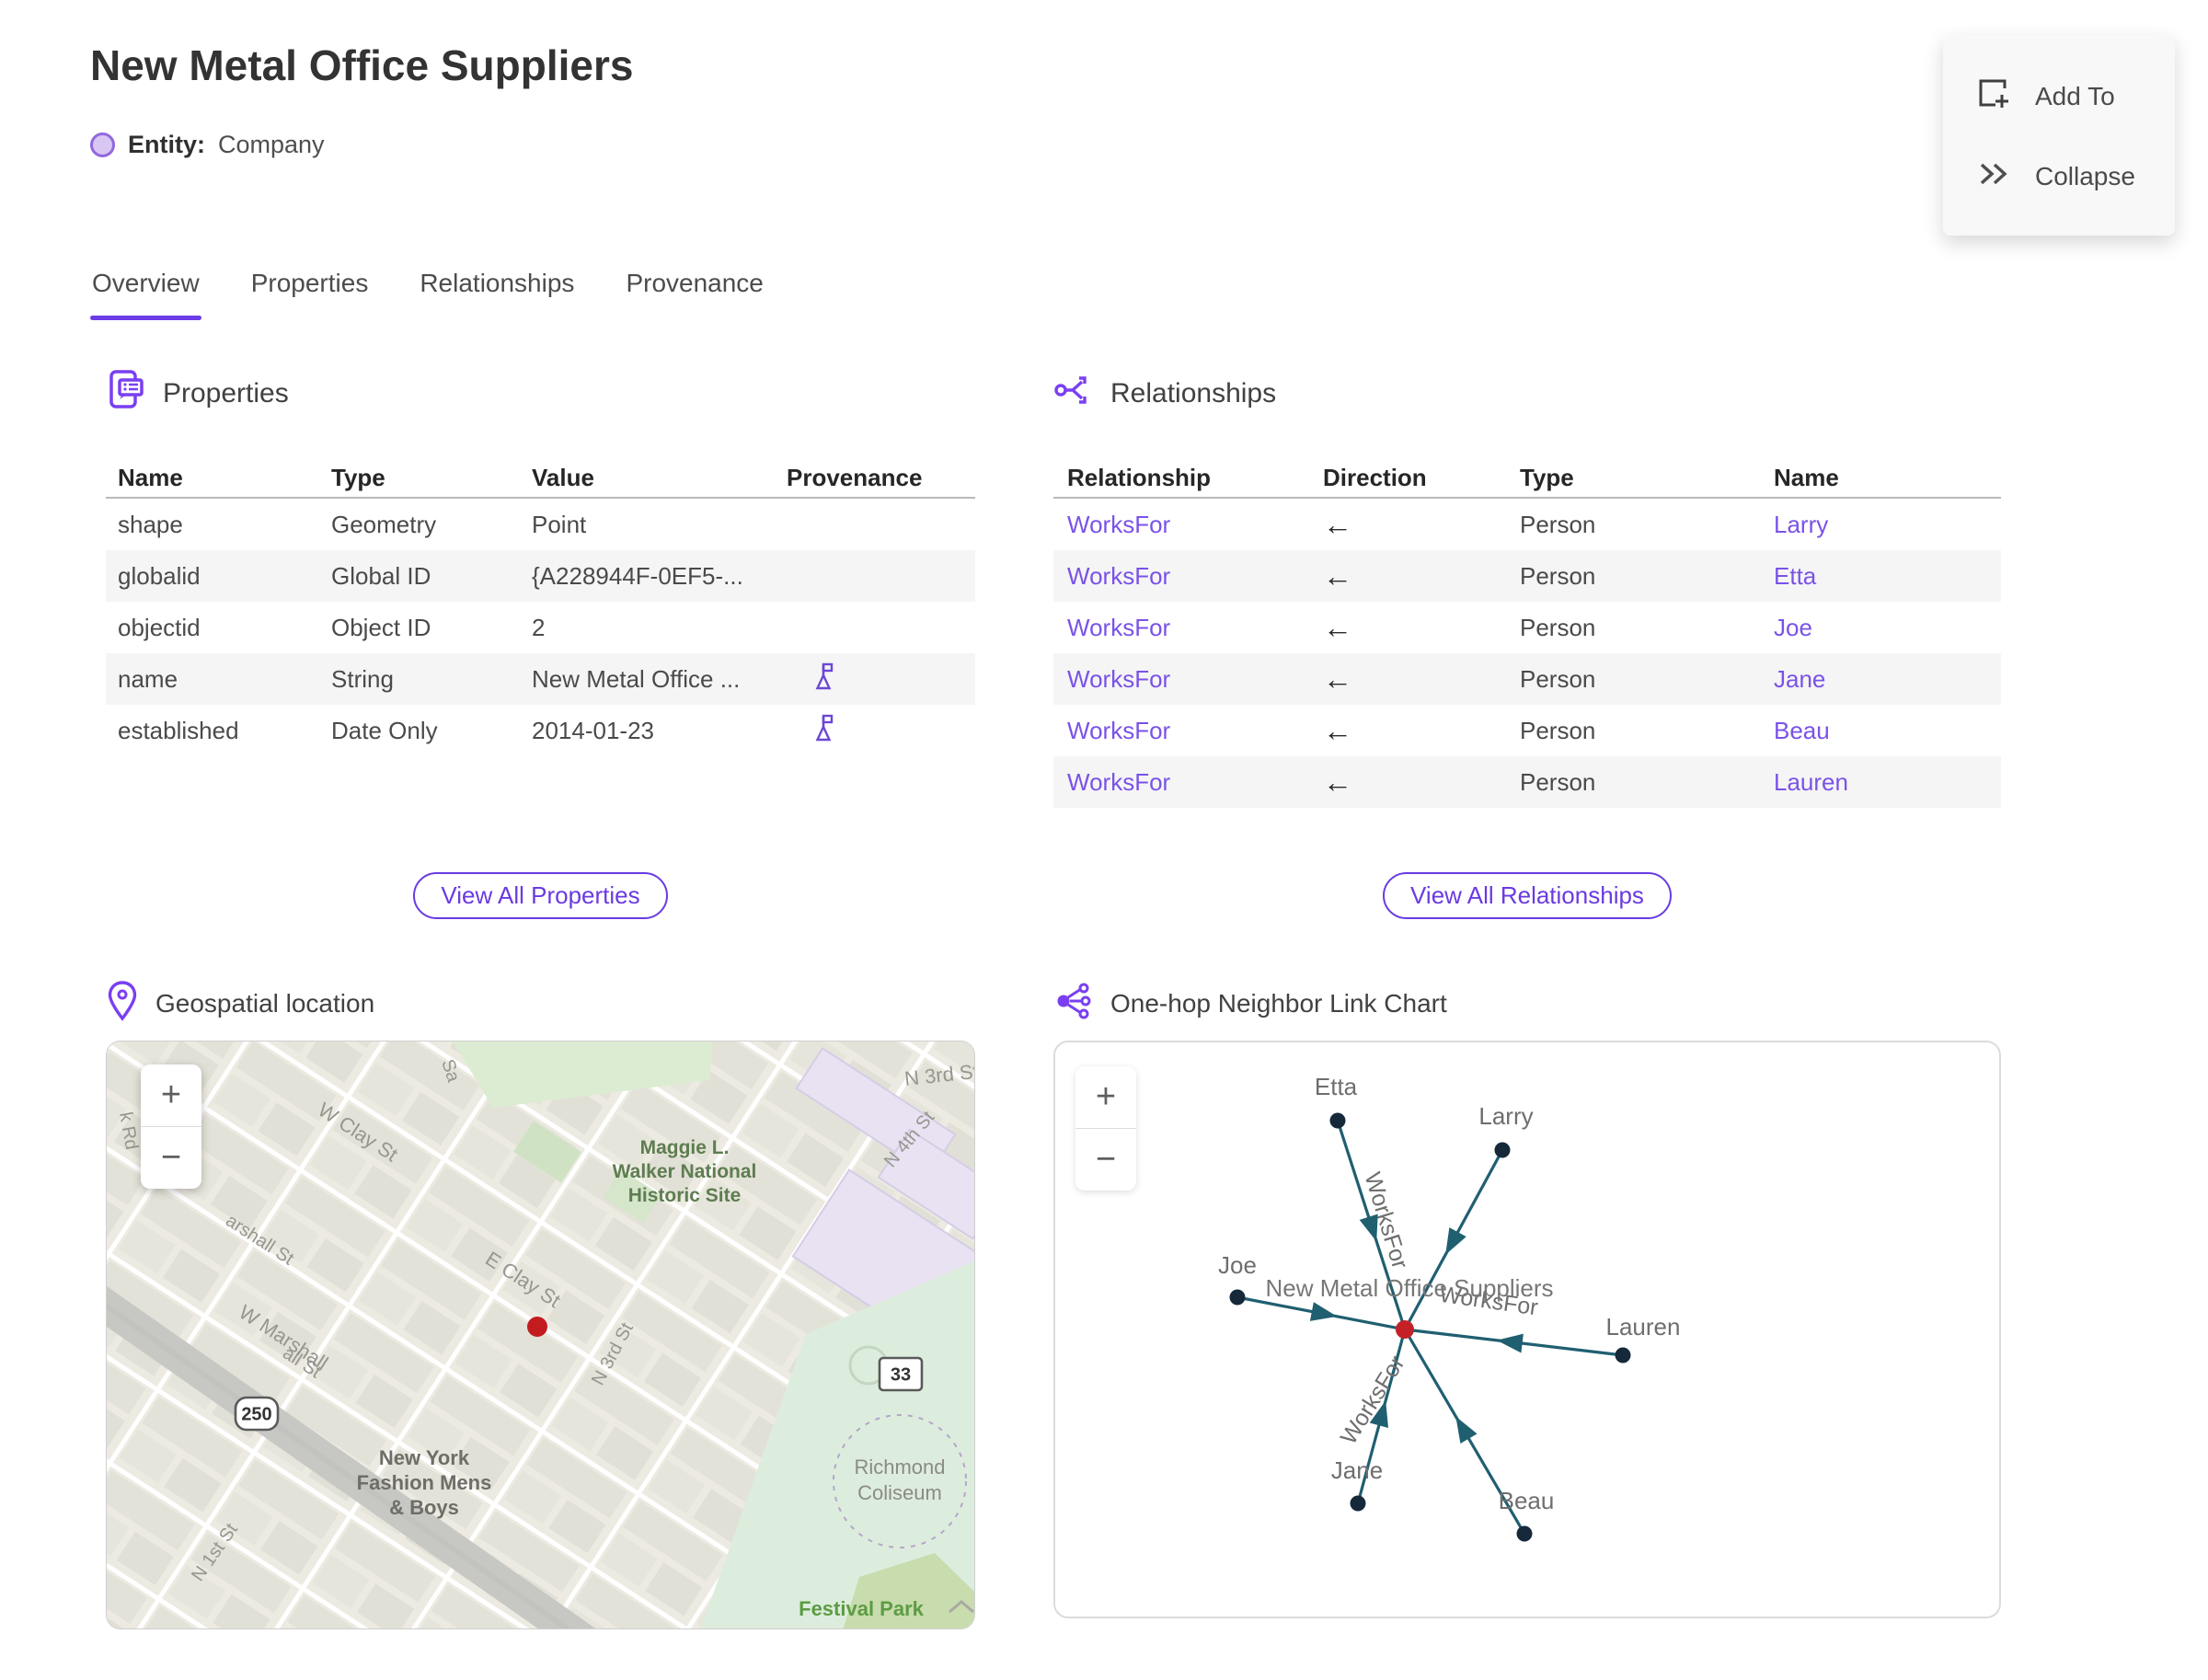 The height and width of the screenshot is (1680, 2208). Describe the element at coordinates (1505, 1116) in the screenshot. I see `graph-node-label: Larry` at that location.